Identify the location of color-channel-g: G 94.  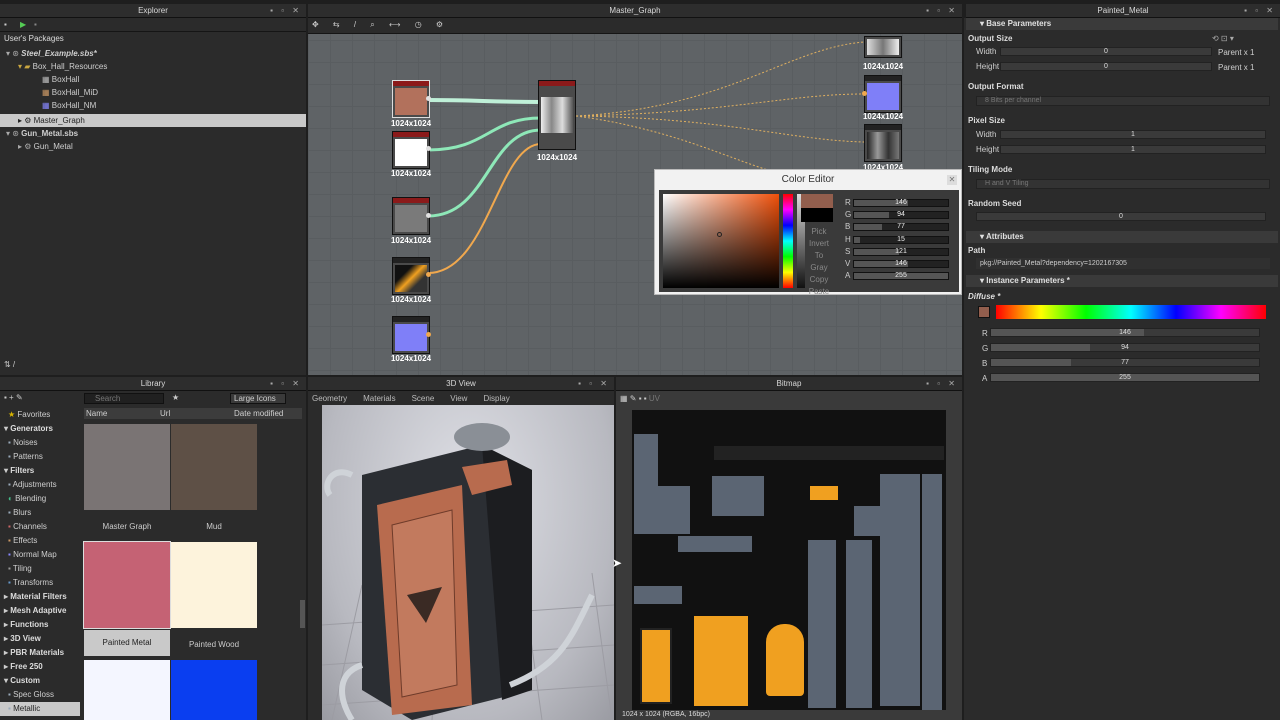
(900, 215).